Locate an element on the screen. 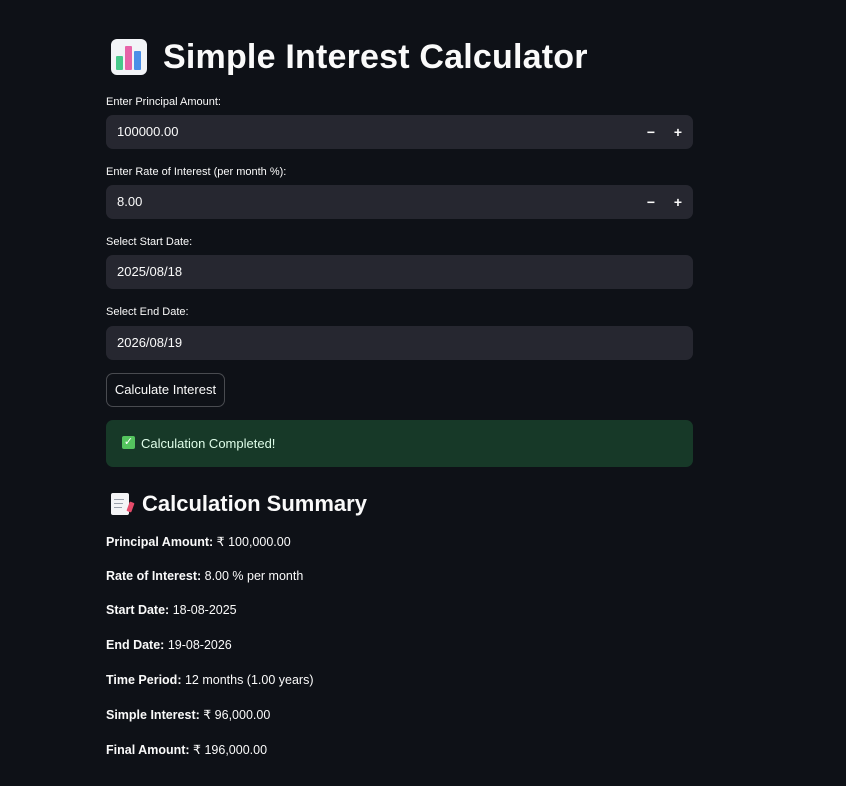 Image resolution: width=846 pixels, height=786 pixels. start-date-input: 2025/08/18 is located at coordinates (399, 272).